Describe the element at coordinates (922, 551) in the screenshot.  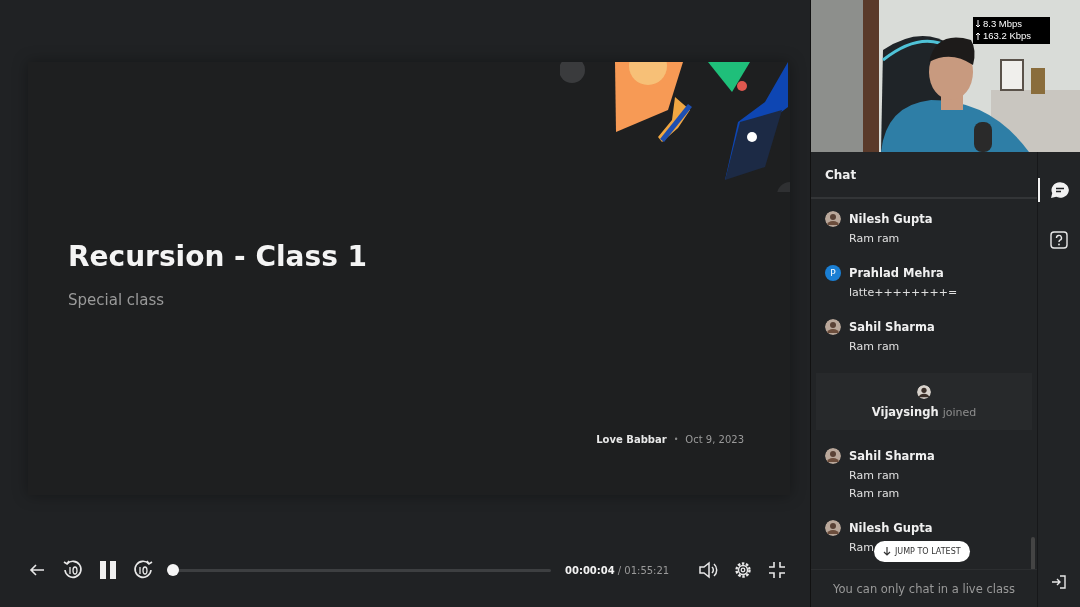
I see `jump-to-latest-button: JUMP TO LATEST` at that location.